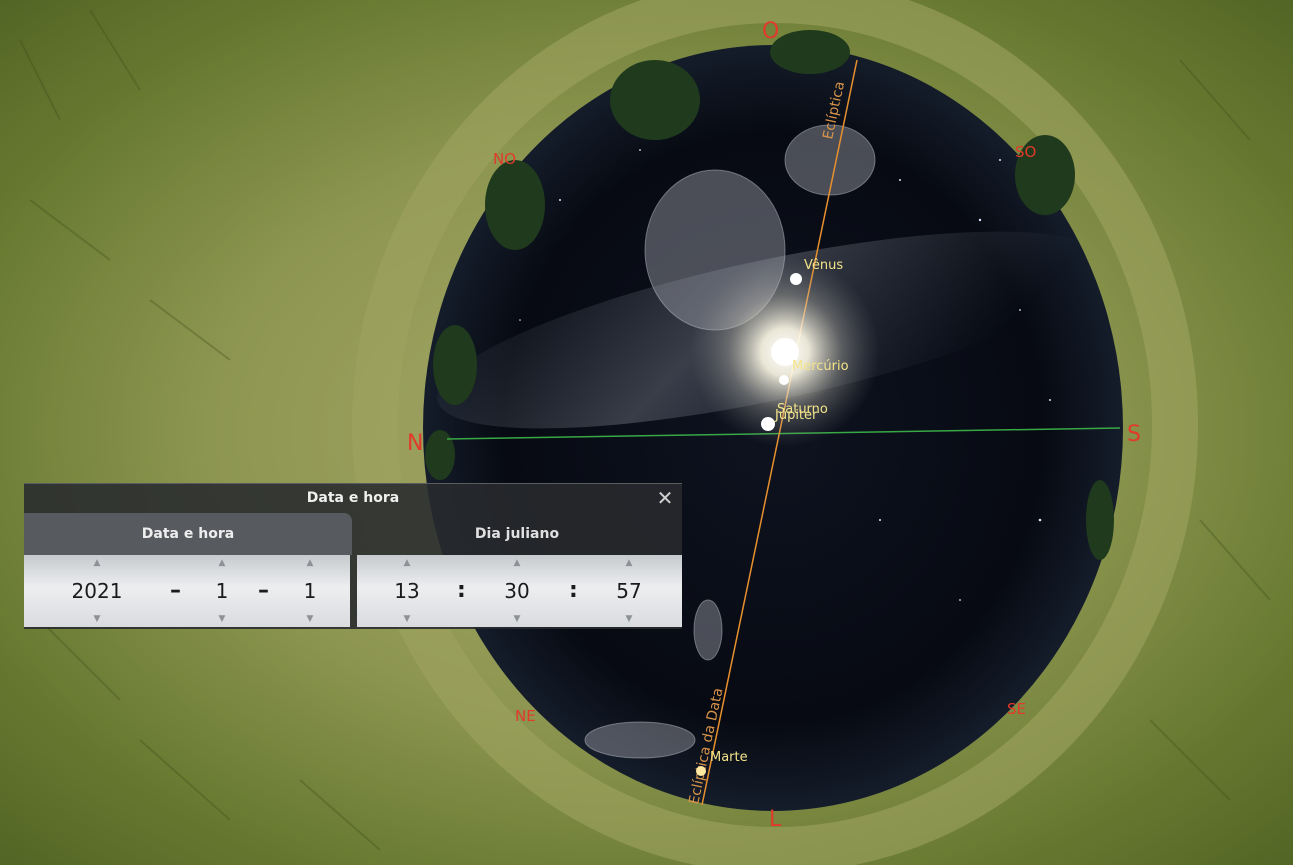  I want to click on compass-northeast: NE, so click(525, 716).